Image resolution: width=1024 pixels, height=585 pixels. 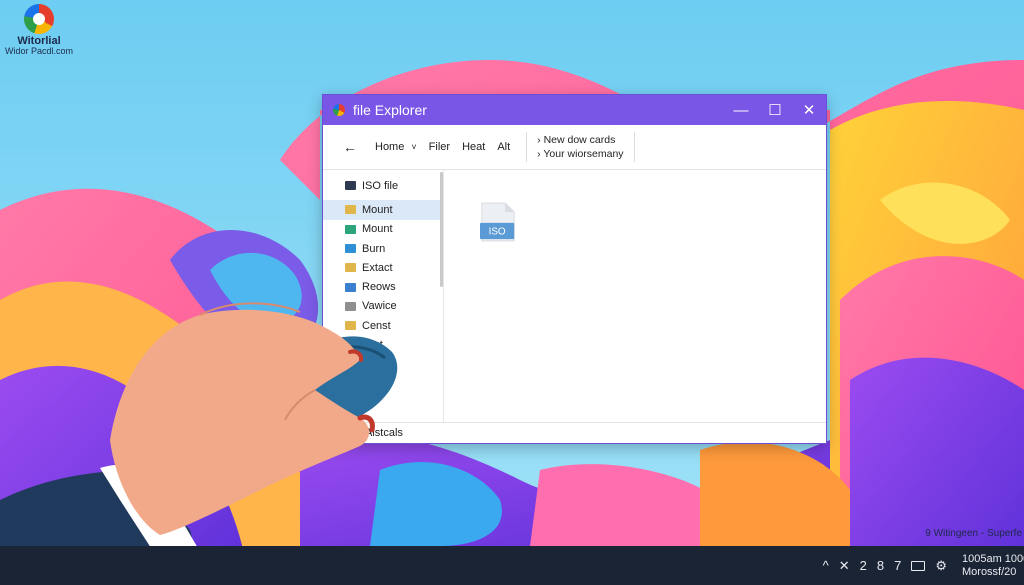 I want to click on nav-item-5: Vawice, so click(x=383, y=306).